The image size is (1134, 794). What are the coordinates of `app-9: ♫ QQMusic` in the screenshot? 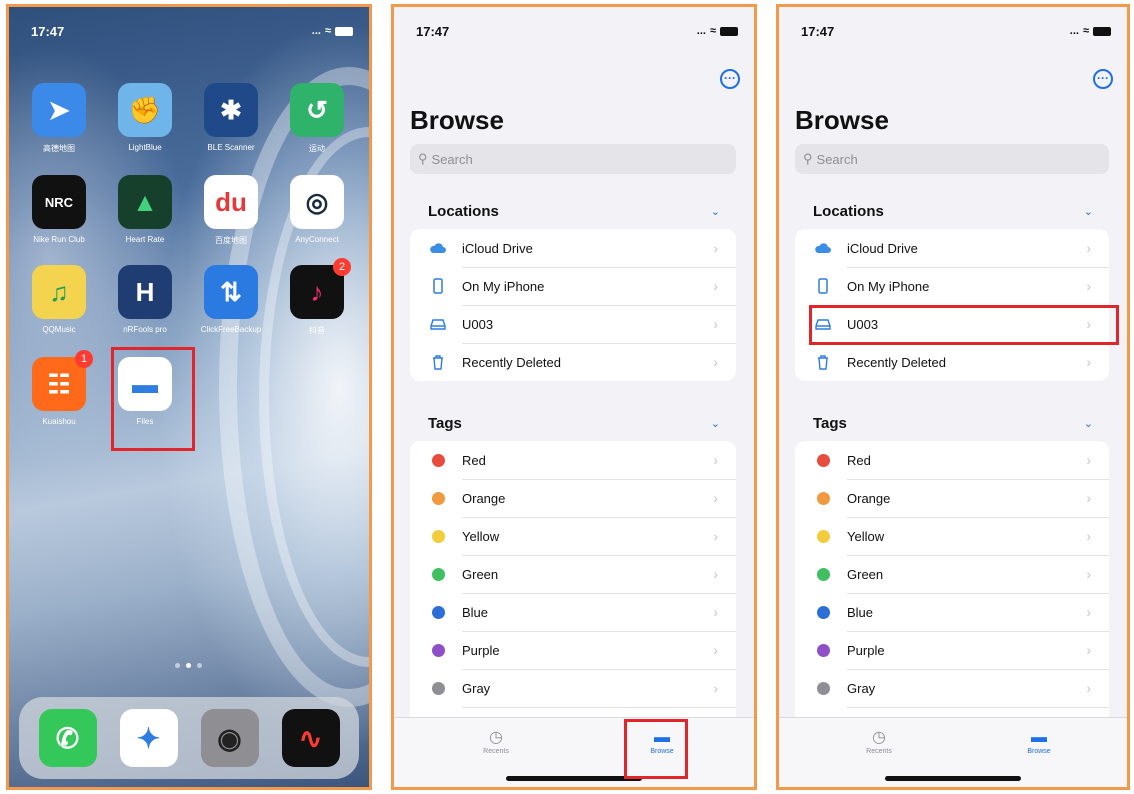 It's located at (59, 299).